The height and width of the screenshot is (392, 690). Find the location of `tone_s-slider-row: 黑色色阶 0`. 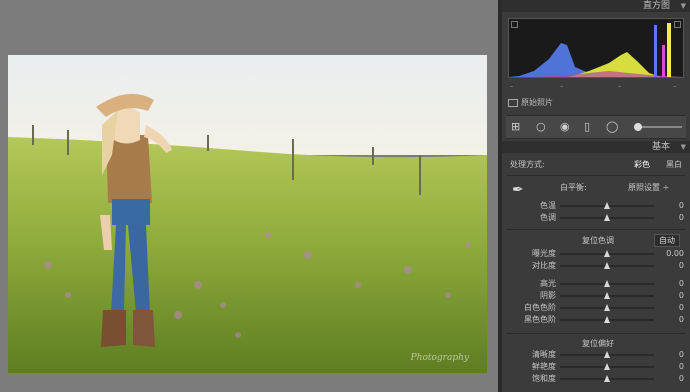

tone_s-slider-row: 黑色色阶 0 is located at coordinates (598, 320).